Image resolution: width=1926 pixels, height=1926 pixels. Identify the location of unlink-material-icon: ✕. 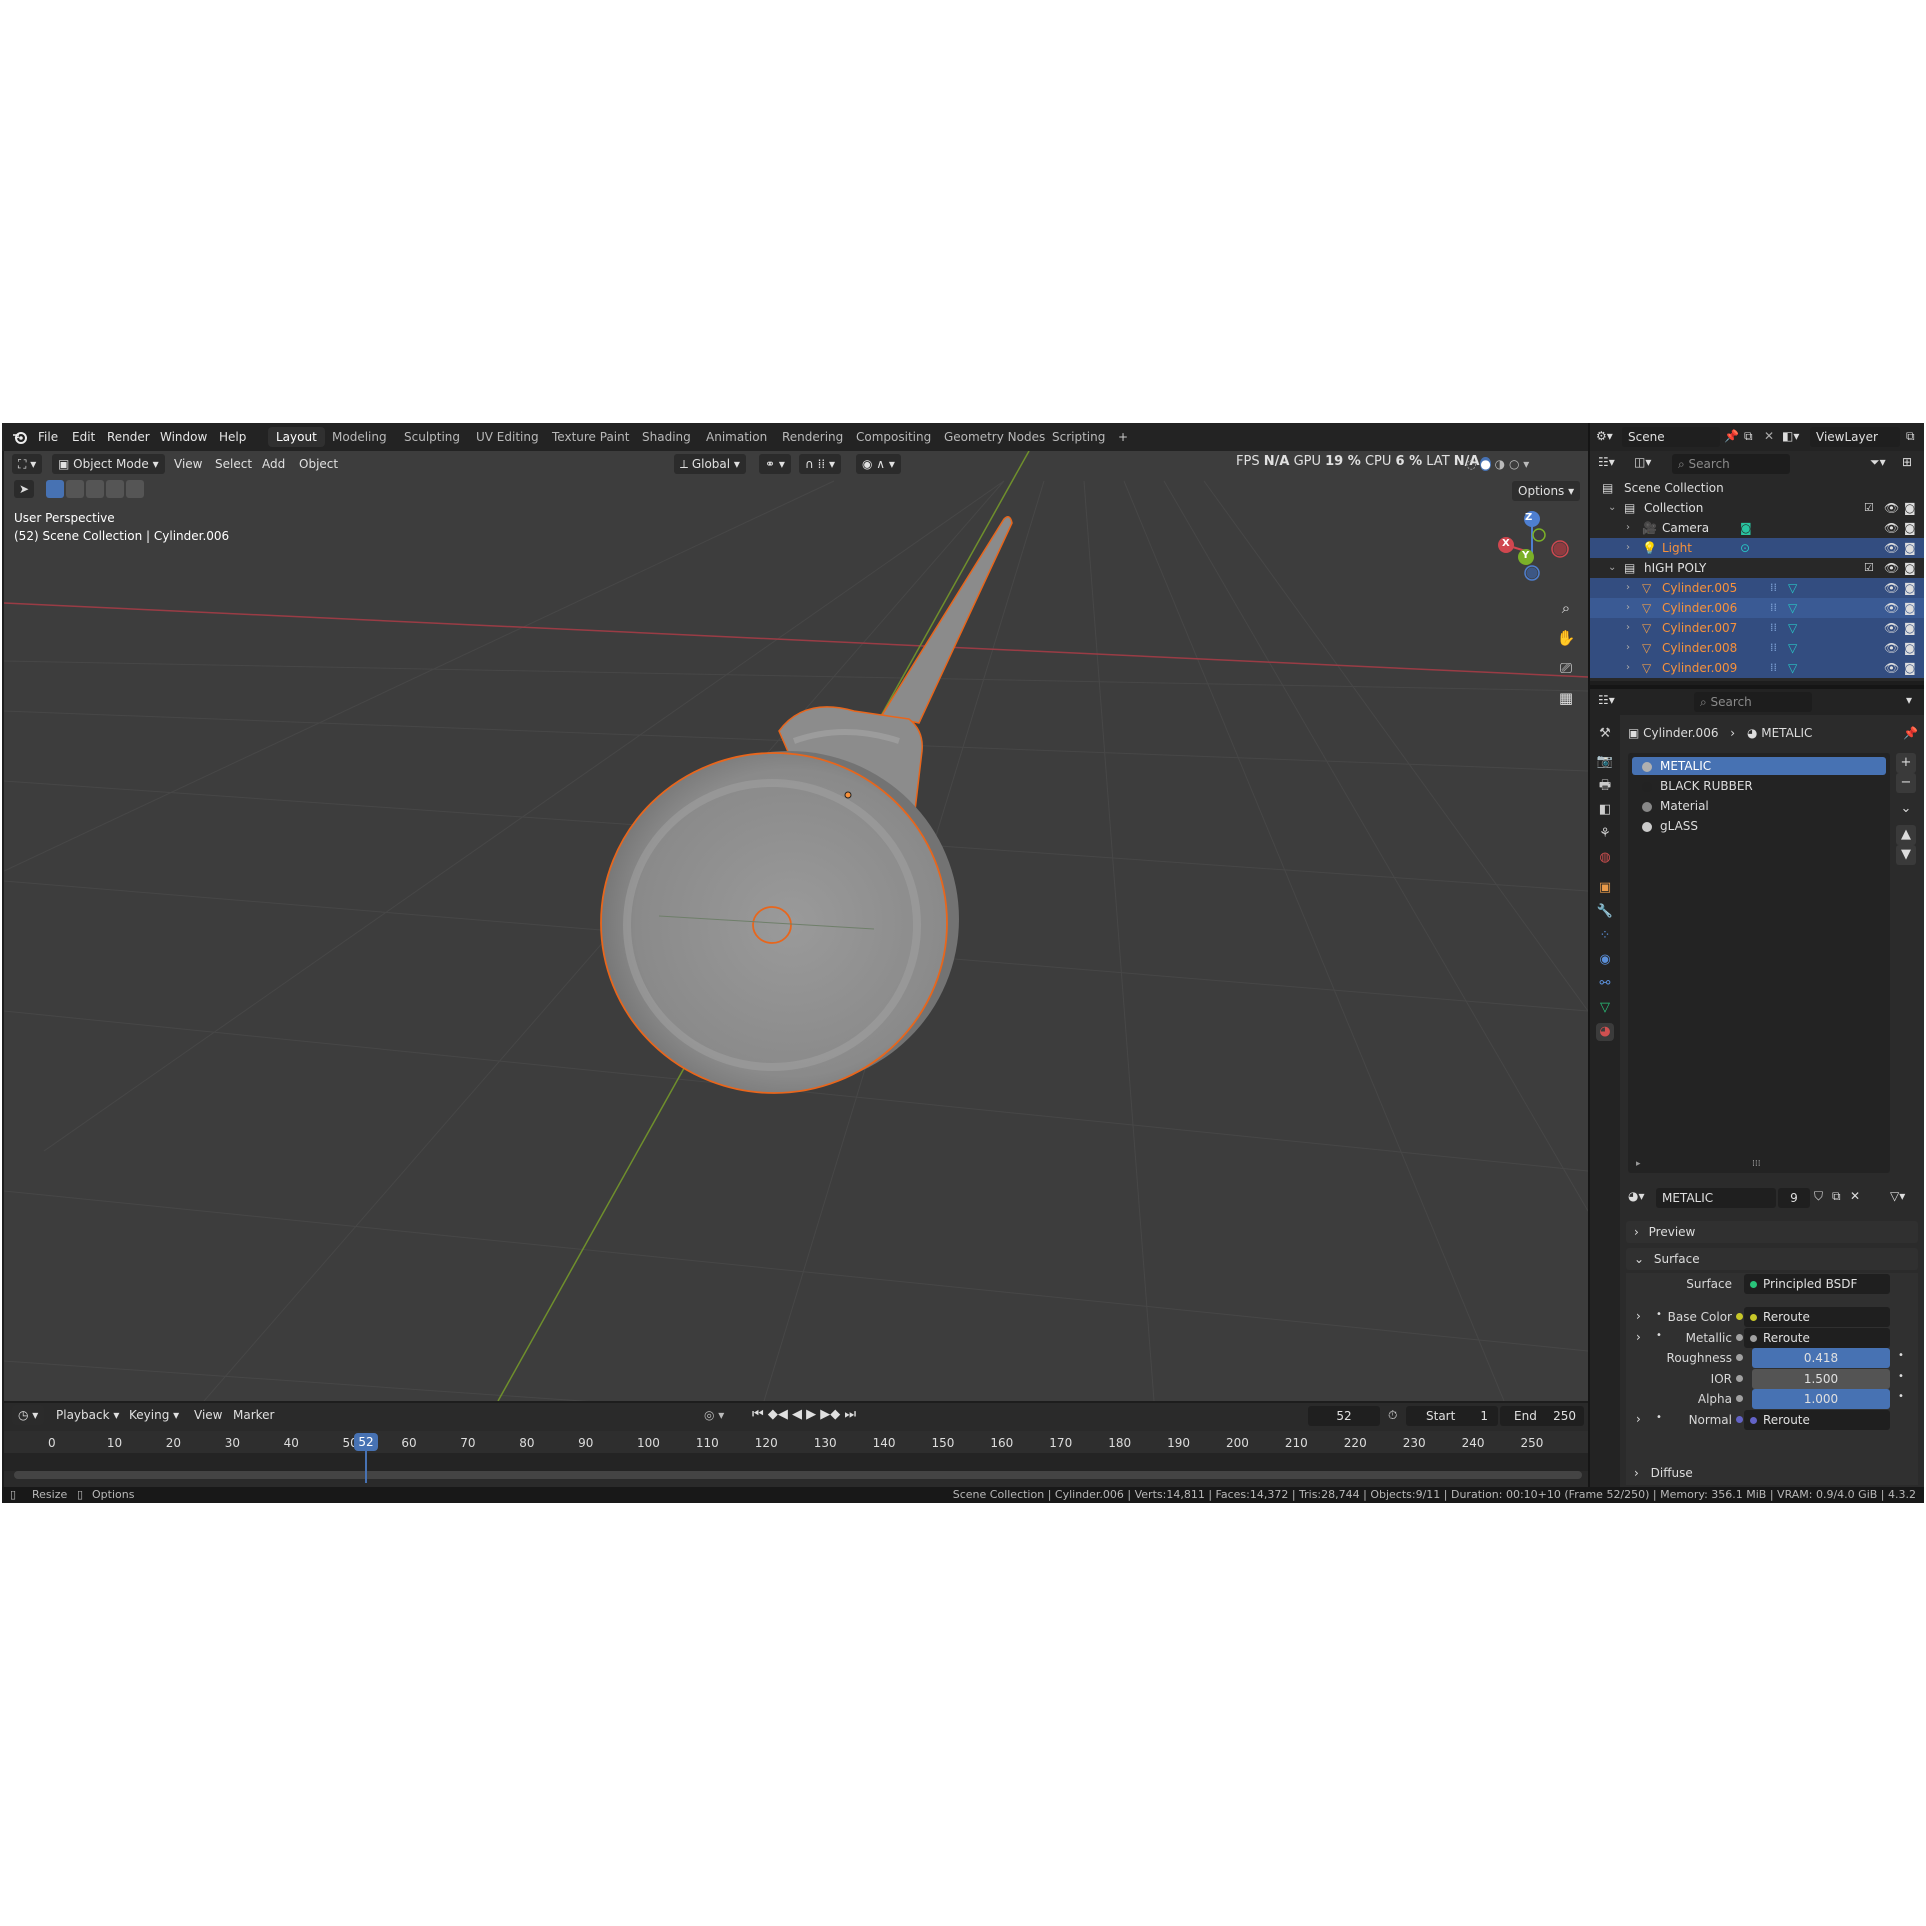
(1855, 1196).